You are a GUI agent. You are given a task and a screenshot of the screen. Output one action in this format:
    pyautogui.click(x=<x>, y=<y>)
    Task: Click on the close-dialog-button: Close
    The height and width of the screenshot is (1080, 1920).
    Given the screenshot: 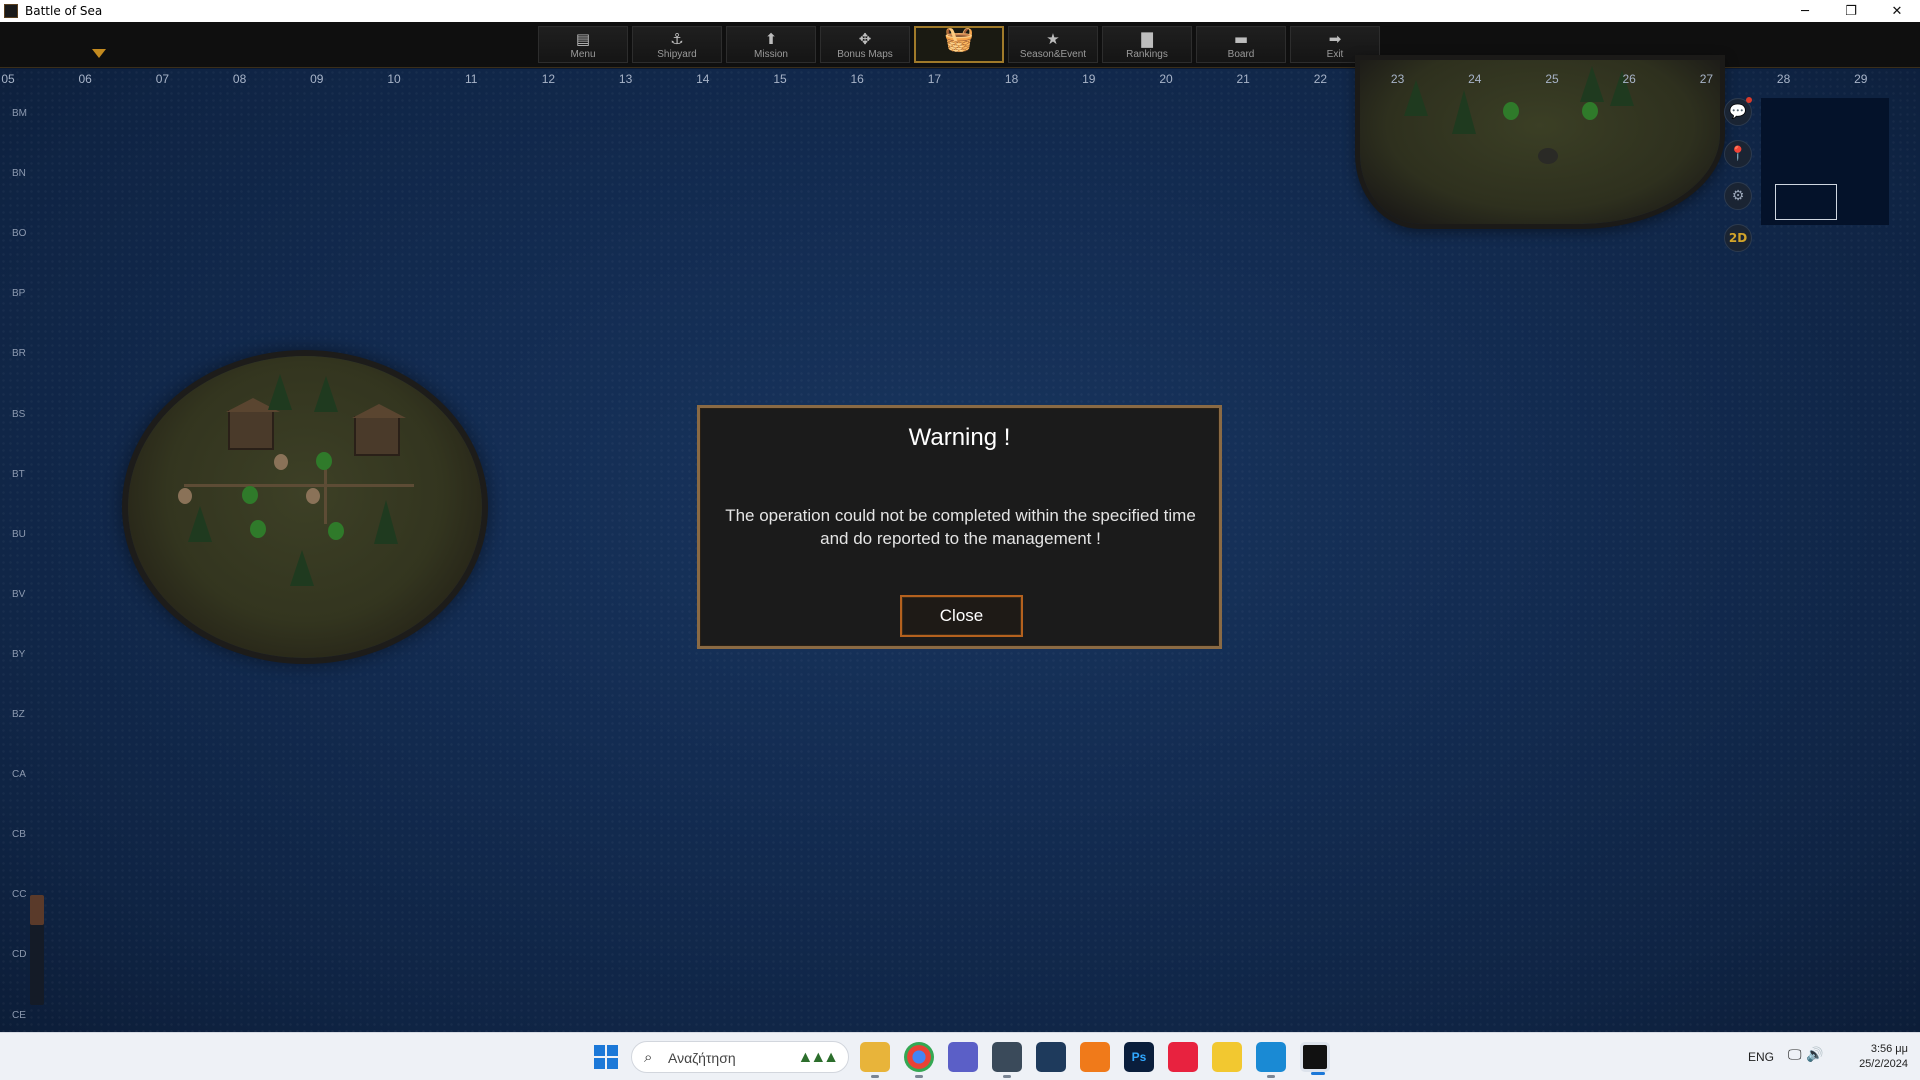 What is the action you would take?
    pyautogui.click(x=961, y=616)
    